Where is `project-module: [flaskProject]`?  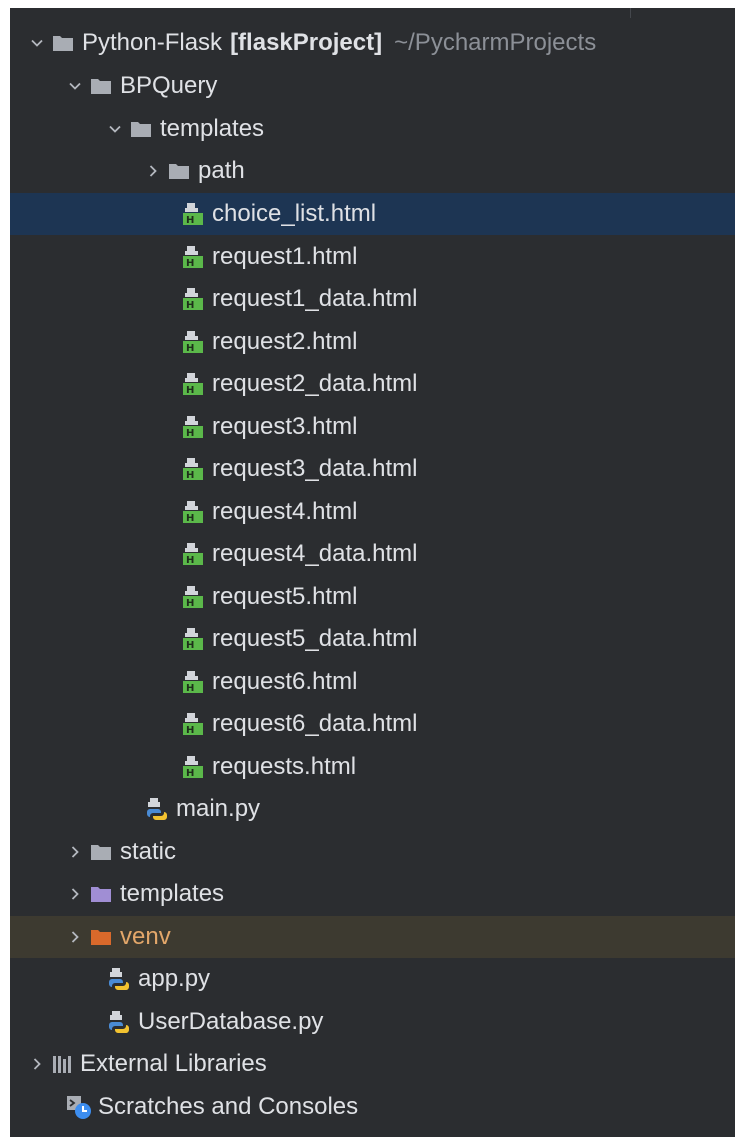
project-module: [flaskProject] is located at coordinates (306, 42).